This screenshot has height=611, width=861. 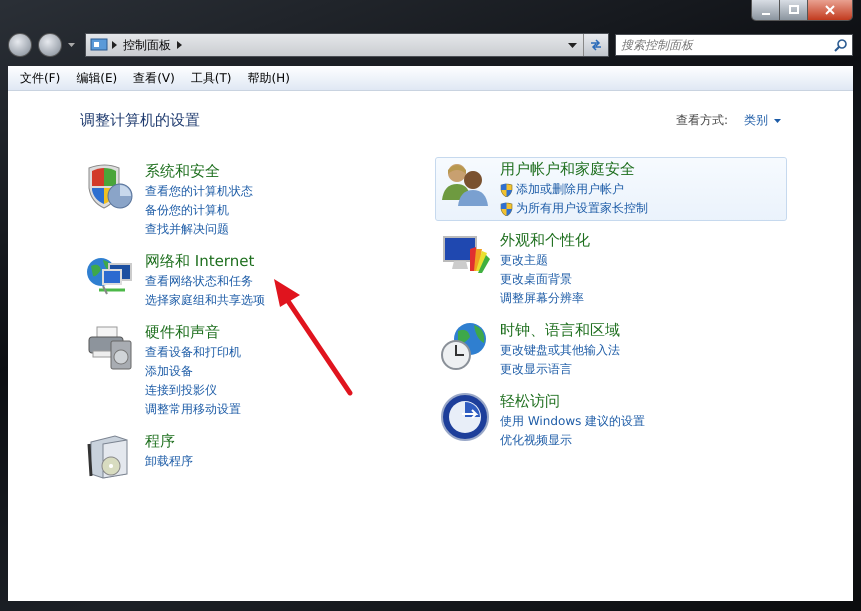 I want to click on category-link: 系统和安全, so click(x=182, y=171).